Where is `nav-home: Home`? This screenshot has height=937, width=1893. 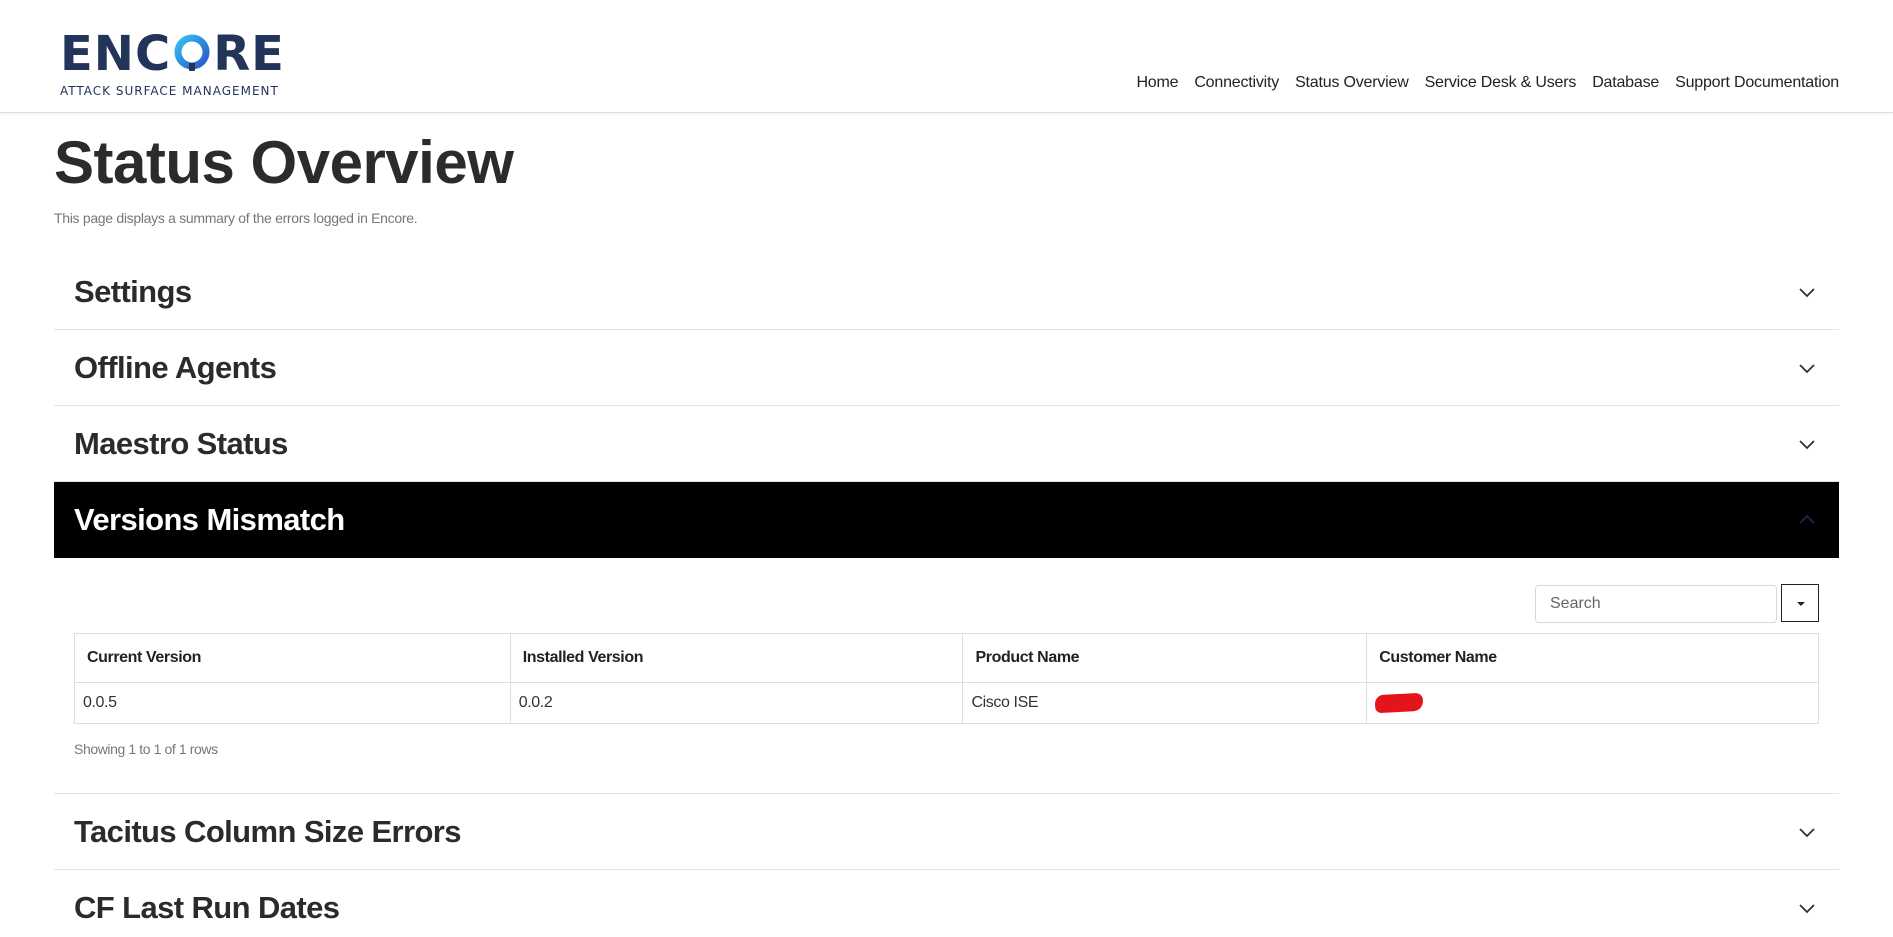
nav-home: Home is located at coordinates (1157, 83).